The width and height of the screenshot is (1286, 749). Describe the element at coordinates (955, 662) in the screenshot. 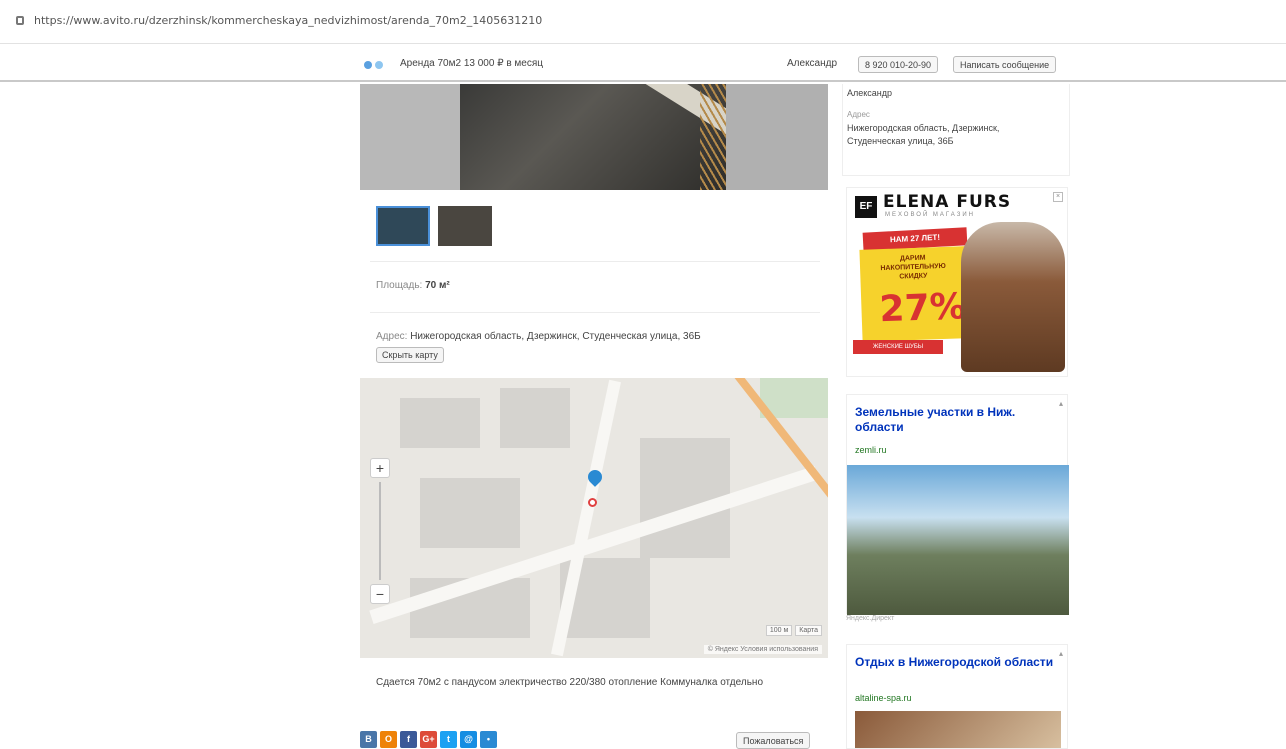

I see `ad-title-link: Отдых в Нижегородской области` at that location.